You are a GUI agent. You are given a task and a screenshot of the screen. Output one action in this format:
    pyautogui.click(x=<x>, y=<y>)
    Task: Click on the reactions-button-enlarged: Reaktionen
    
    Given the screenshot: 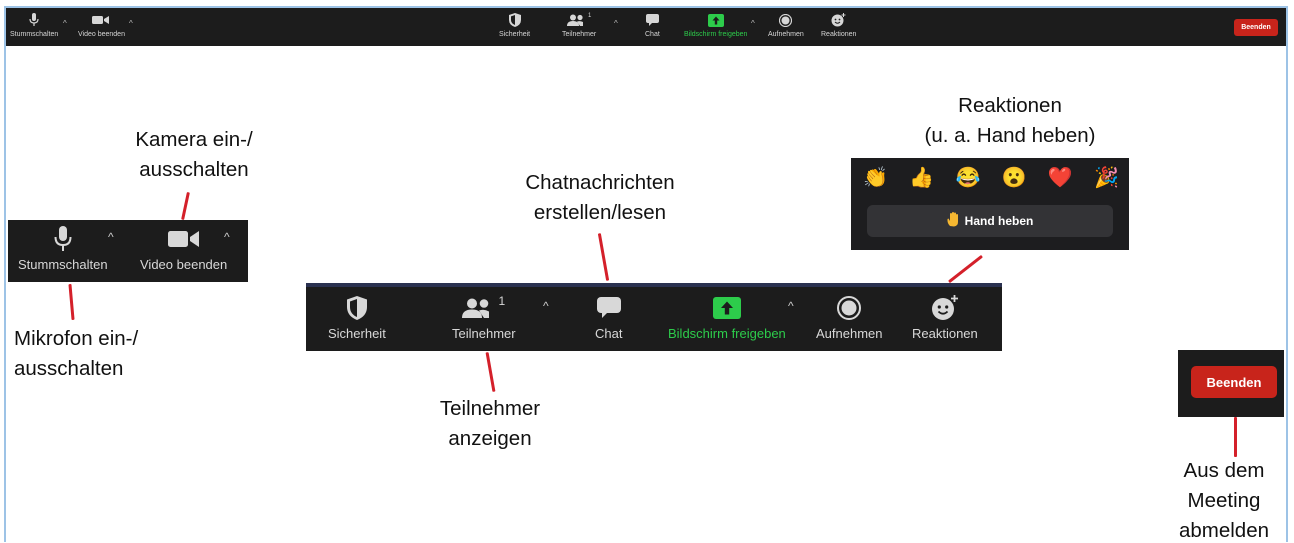 What is the action you would take?
    pyautogui.click(x=945, y=317)
    